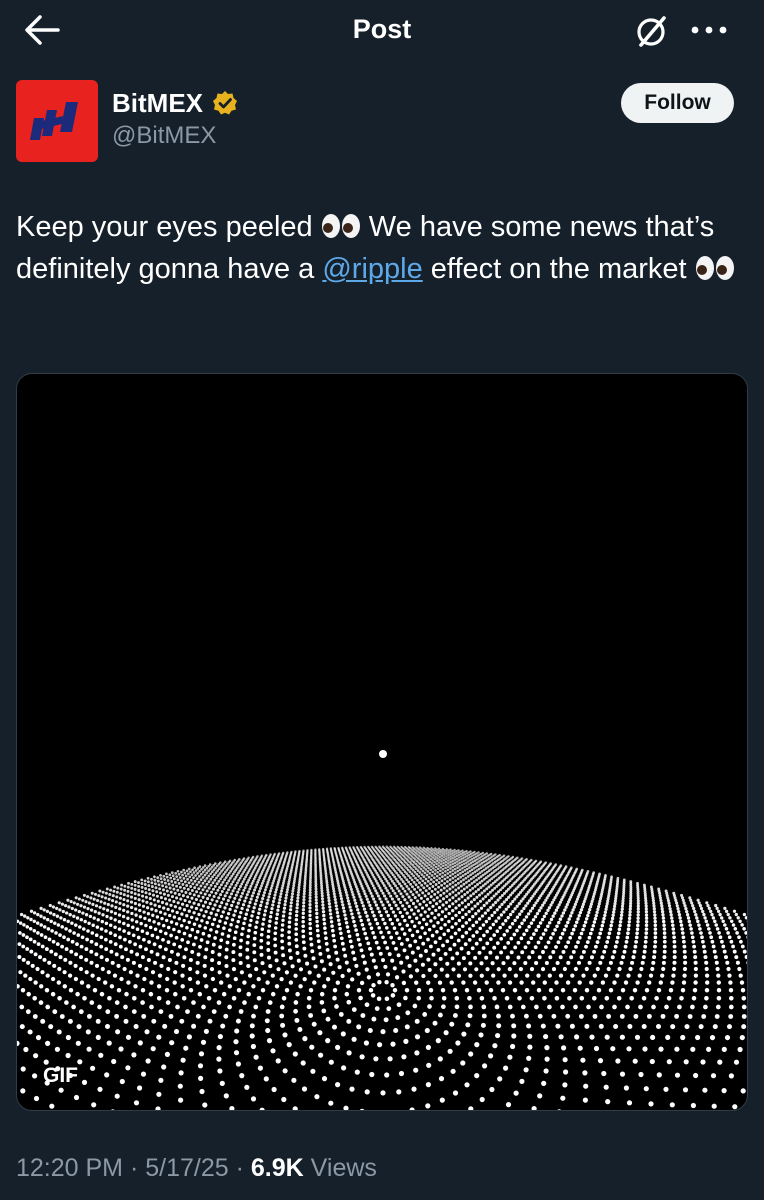 The image size is (764, 1200). What do you see at coordinates (70, 1168) in the screenshot?
I see `post-time: 12:20 PM` at bounding box center [70, 1168].